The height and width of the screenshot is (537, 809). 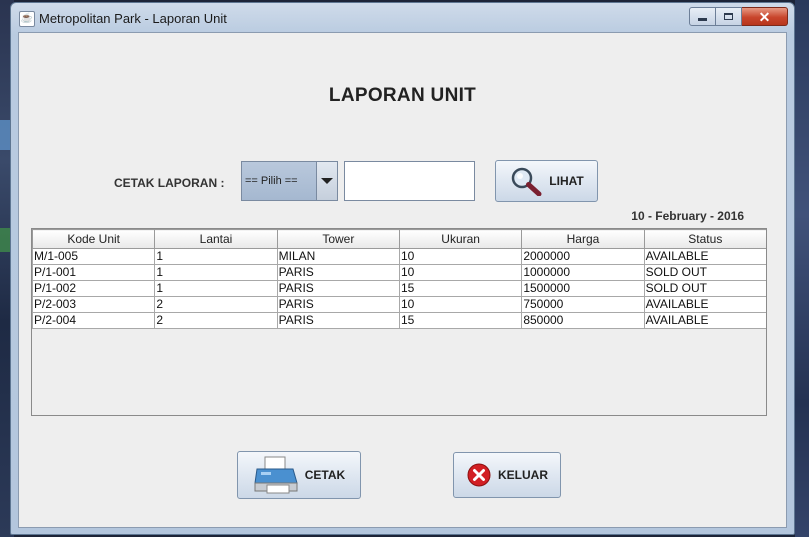 What do you see at coordinates (325, 475) in the screenshot?
I see `cetak-label: CETAK` at bounding box center [325, 475].